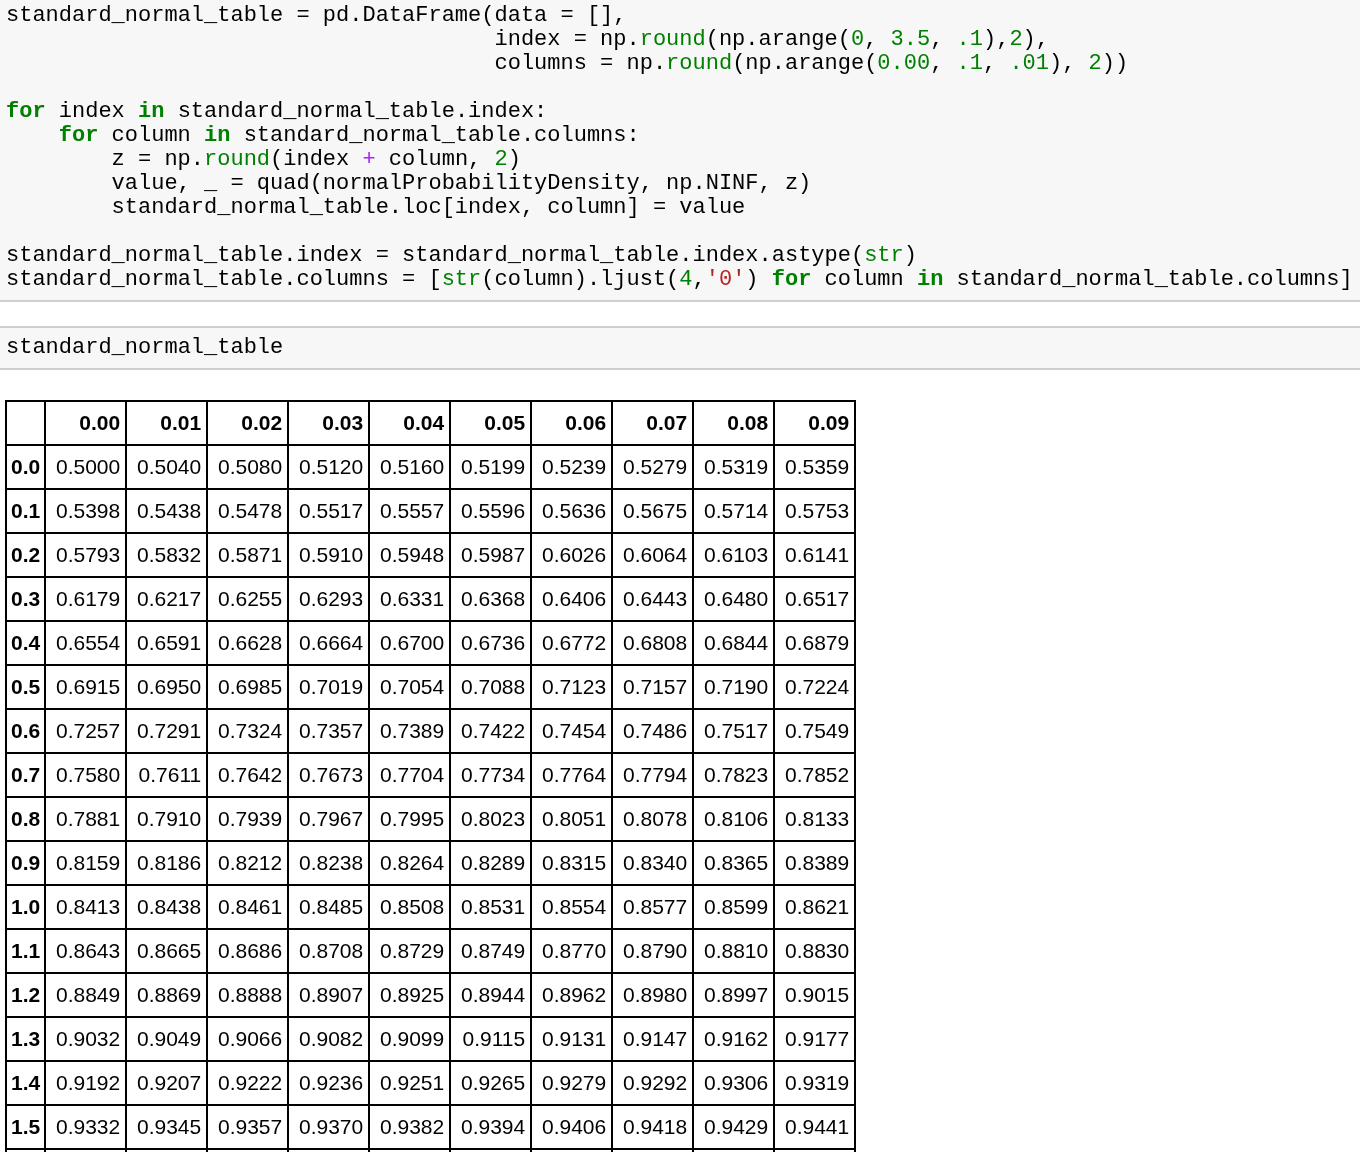 The image size is (1360, 1154). I want to click on table-cell: 0.8944, so click(491, 995).